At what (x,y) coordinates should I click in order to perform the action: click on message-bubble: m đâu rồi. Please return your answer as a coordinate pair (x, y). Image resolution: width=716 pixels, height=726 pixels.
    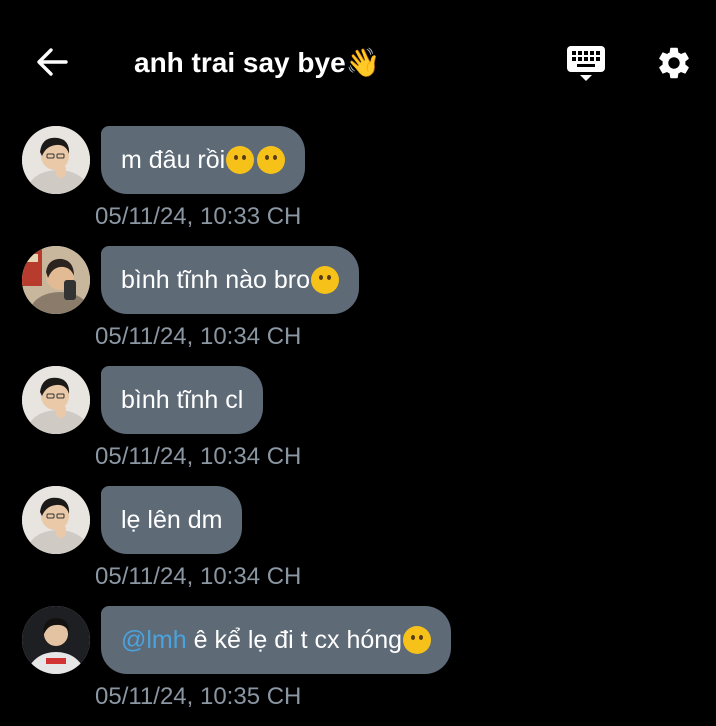
    Looking at the image, I should click on (203, 160).